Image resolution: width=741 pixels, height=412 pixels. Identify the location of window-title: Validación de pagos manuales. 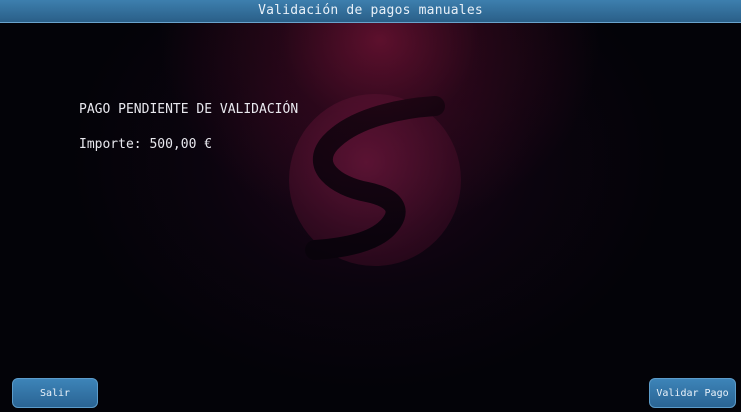
(370, 10).